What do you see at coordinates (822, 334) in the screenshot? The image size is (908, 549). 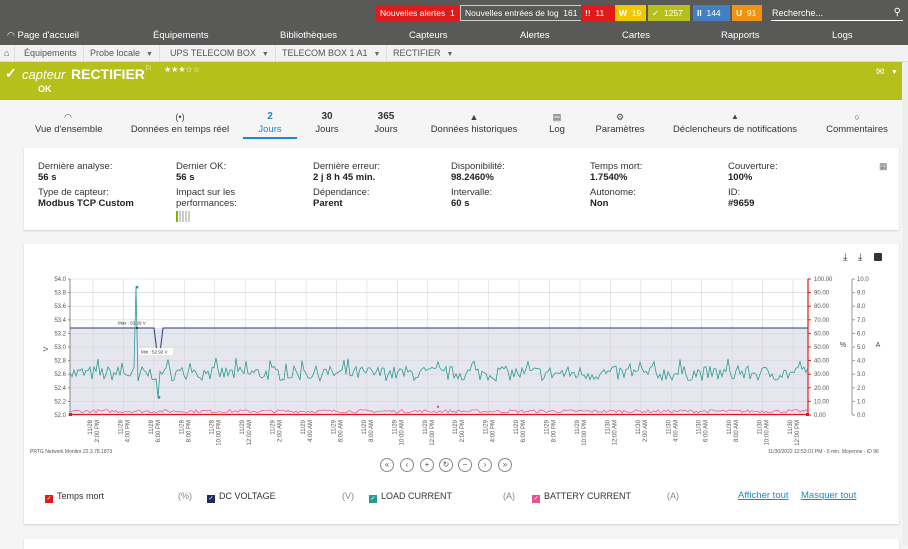 I see `right-tick-label-percent: 60.00` at bounding box center [822, 334].